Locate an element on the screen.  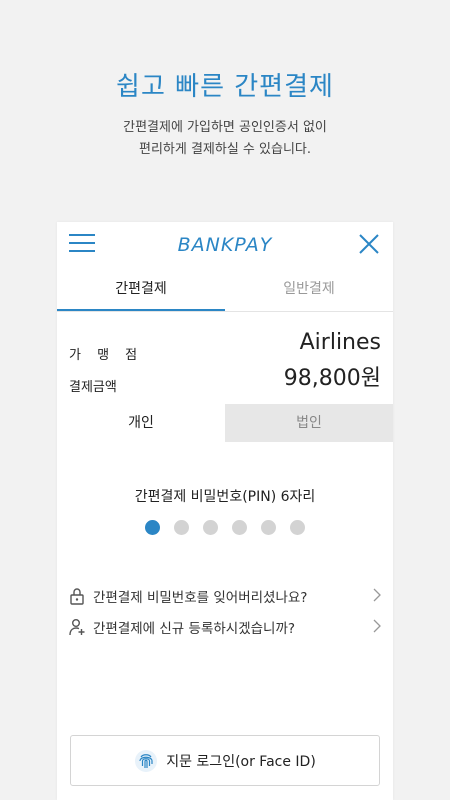
fingerprint-login-button: 지문 로그인(or Face ID) is located at coordinates (225, 760).